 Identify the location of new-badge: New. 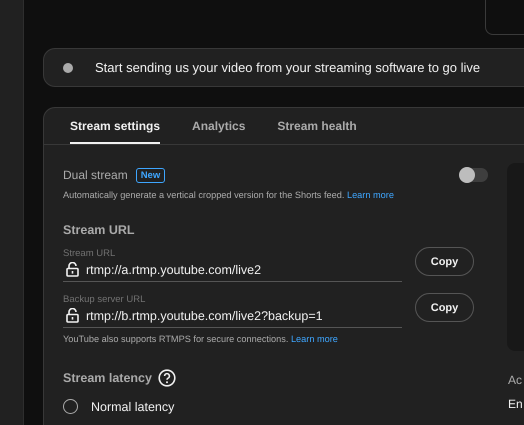
(151, 175).